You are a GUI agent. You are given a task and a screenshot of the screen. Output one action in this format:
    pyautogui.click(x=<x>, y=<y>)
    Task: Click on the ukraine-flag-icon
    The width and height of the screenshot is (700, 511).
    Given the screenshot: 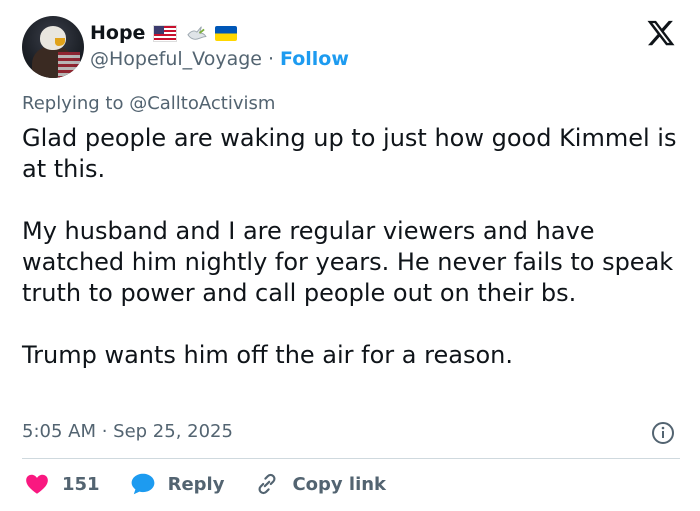 What is the action you would take?
    pyautogui.click(x=226, y=33)
    